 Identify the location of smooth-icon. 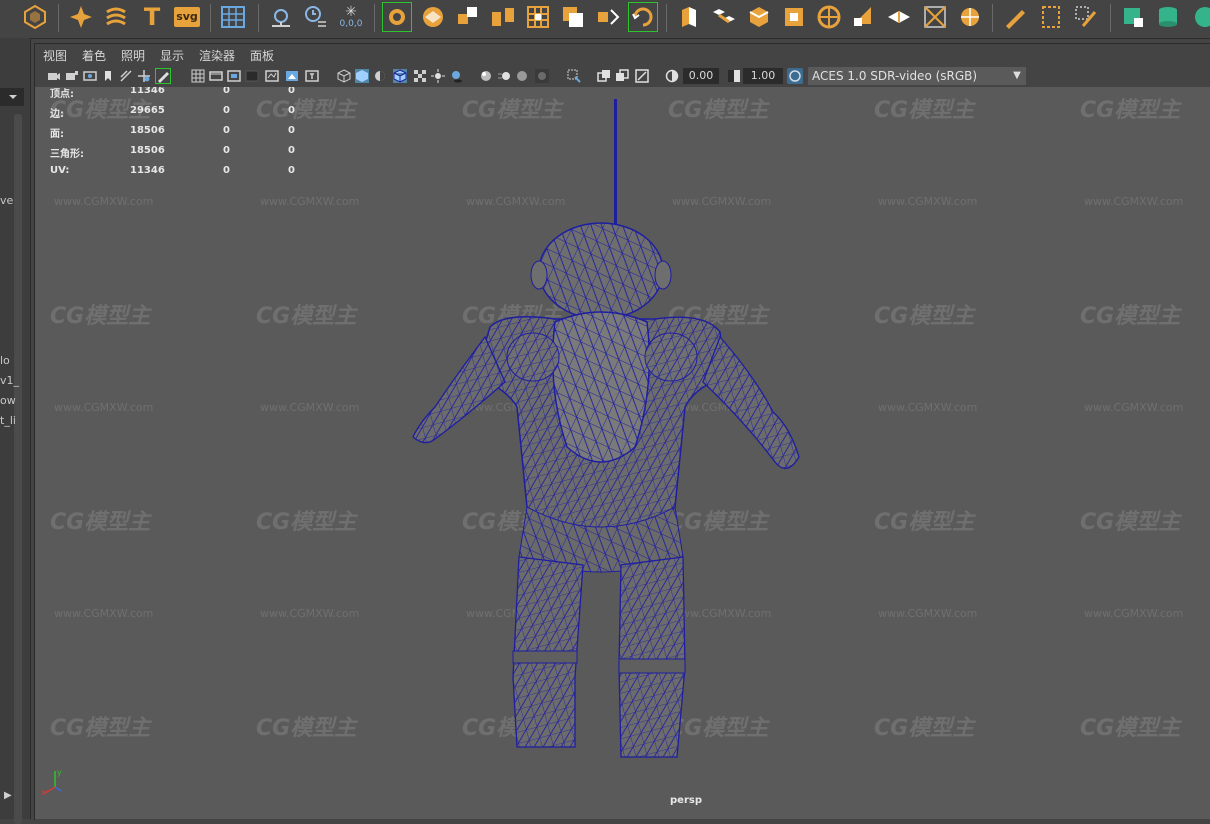
(433, 17).